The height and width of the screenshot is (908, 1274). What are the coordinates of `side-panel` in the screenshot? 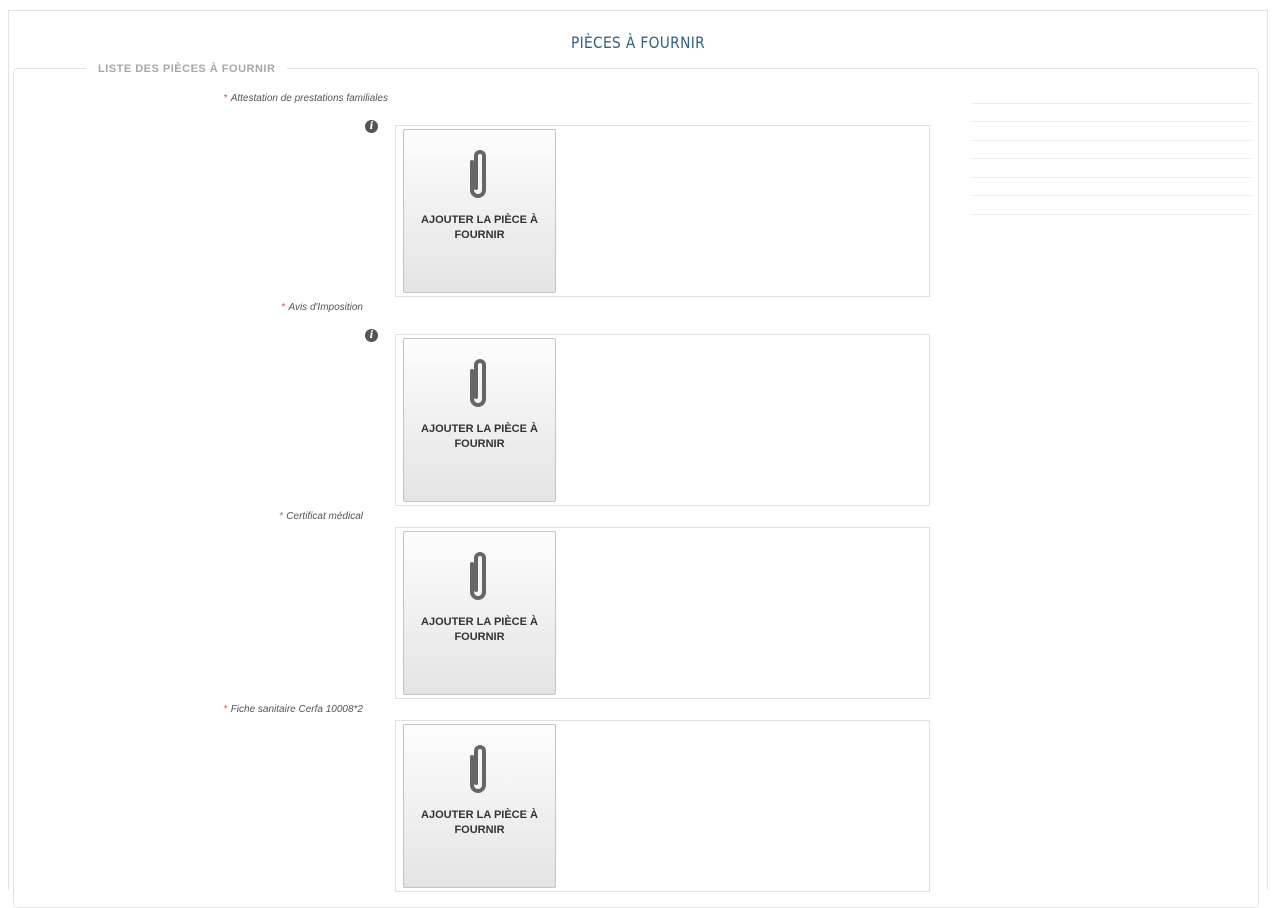 It's located at (1111, 159).